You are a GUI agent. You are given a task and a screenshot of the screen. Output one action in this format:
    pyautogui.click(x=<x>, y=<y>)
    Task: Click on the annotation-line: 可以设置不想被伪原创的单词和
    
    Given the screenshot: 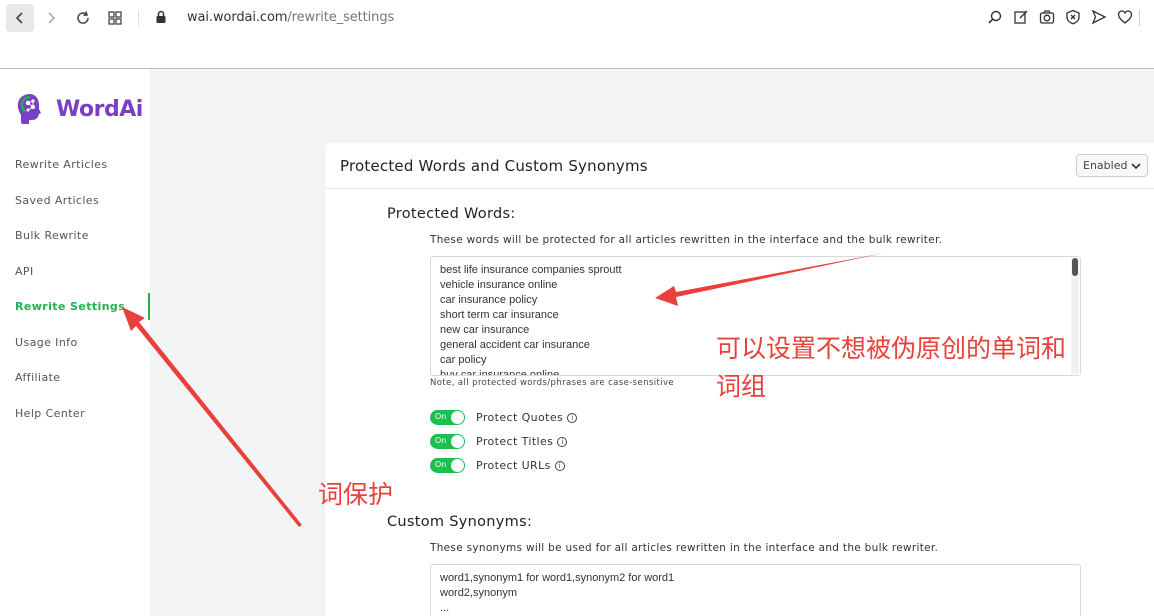 What is the action you would take?
    pyautogui.click(x=891, y=348)
    